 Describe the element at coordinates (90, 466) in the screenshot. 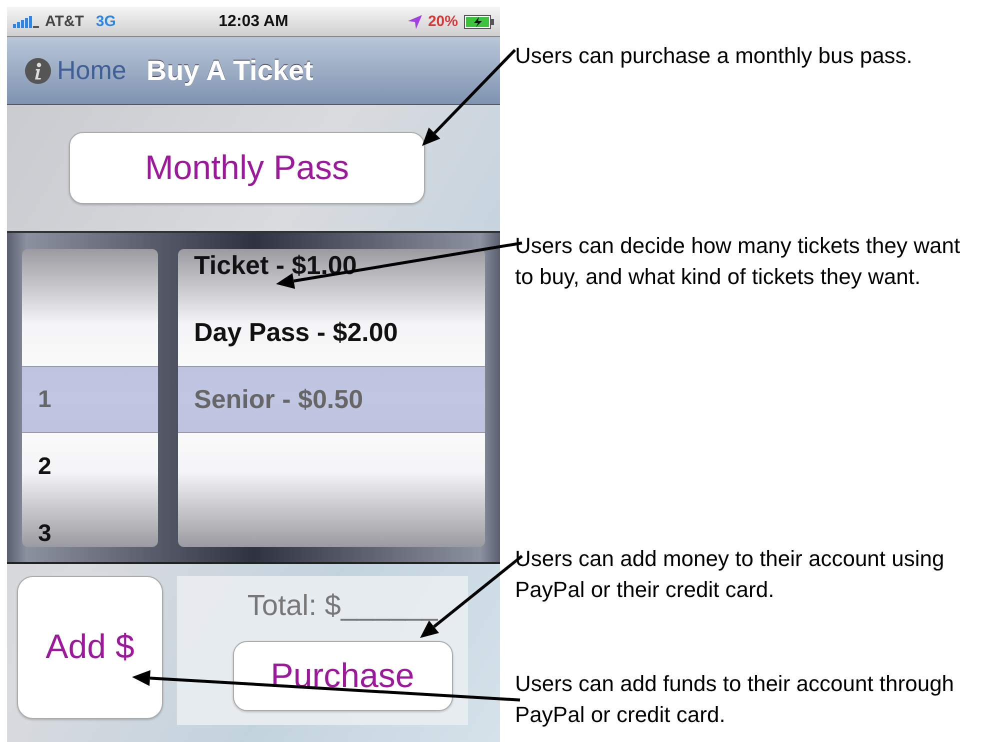

I see `picker-option: 2` at that location.